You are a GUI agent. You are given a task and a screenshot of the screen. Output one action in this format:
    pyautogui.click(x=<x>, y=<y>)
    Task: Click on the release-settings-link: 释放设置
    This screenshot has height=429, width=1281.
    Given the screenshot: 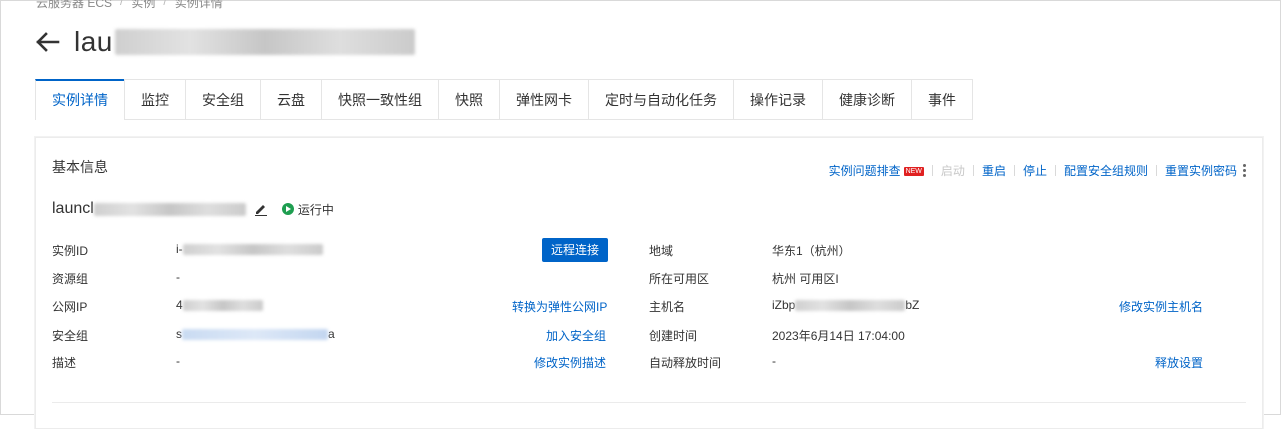 What is the action you would take?
    pyautogui.click(x=1179, y=362)
    